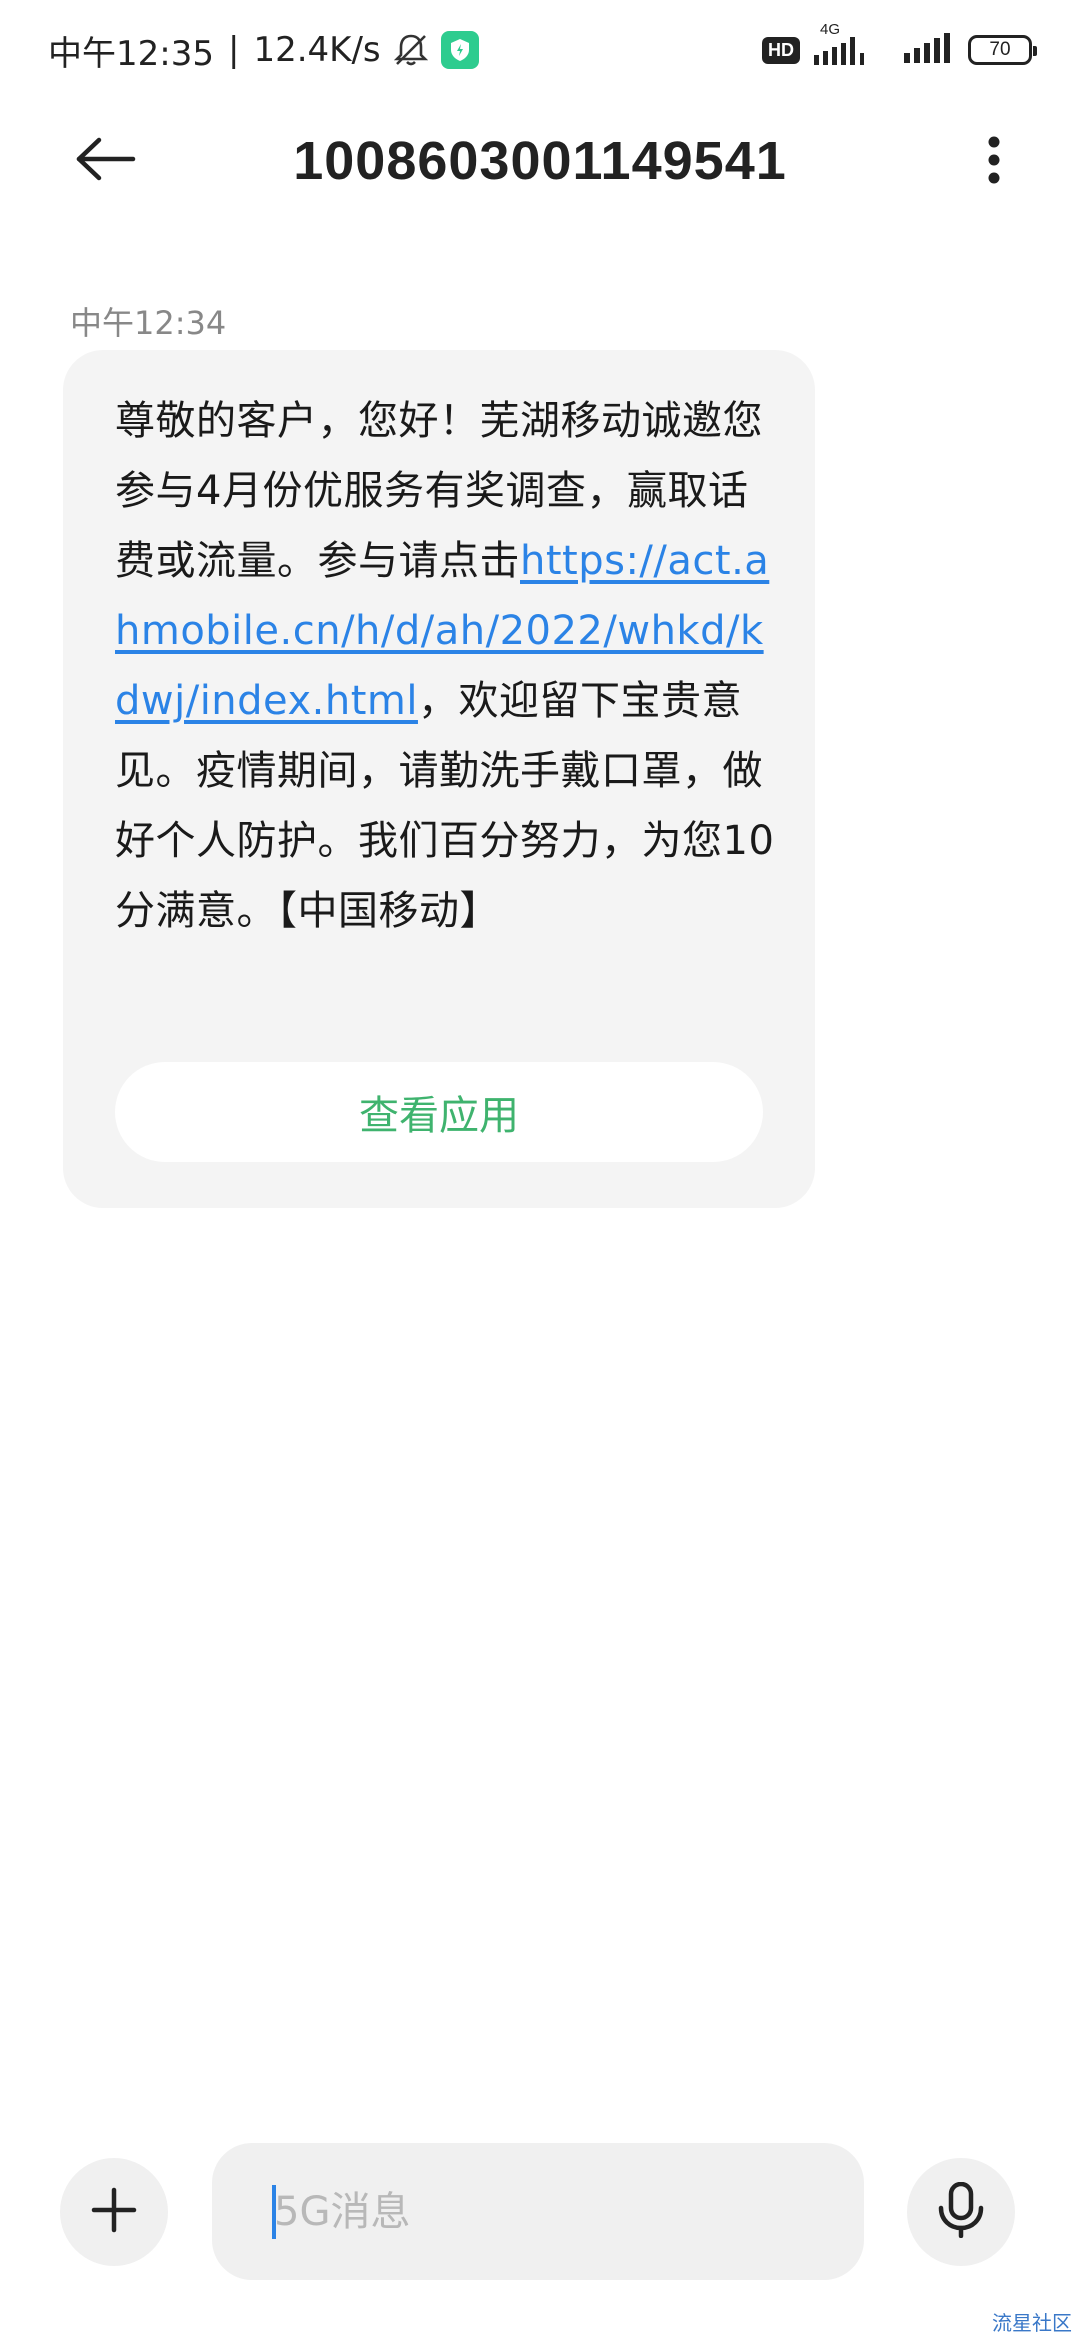 This screenshot has height=2340, width=1080. I want to click on status-right: HD 4G 70, so click(899, 47).